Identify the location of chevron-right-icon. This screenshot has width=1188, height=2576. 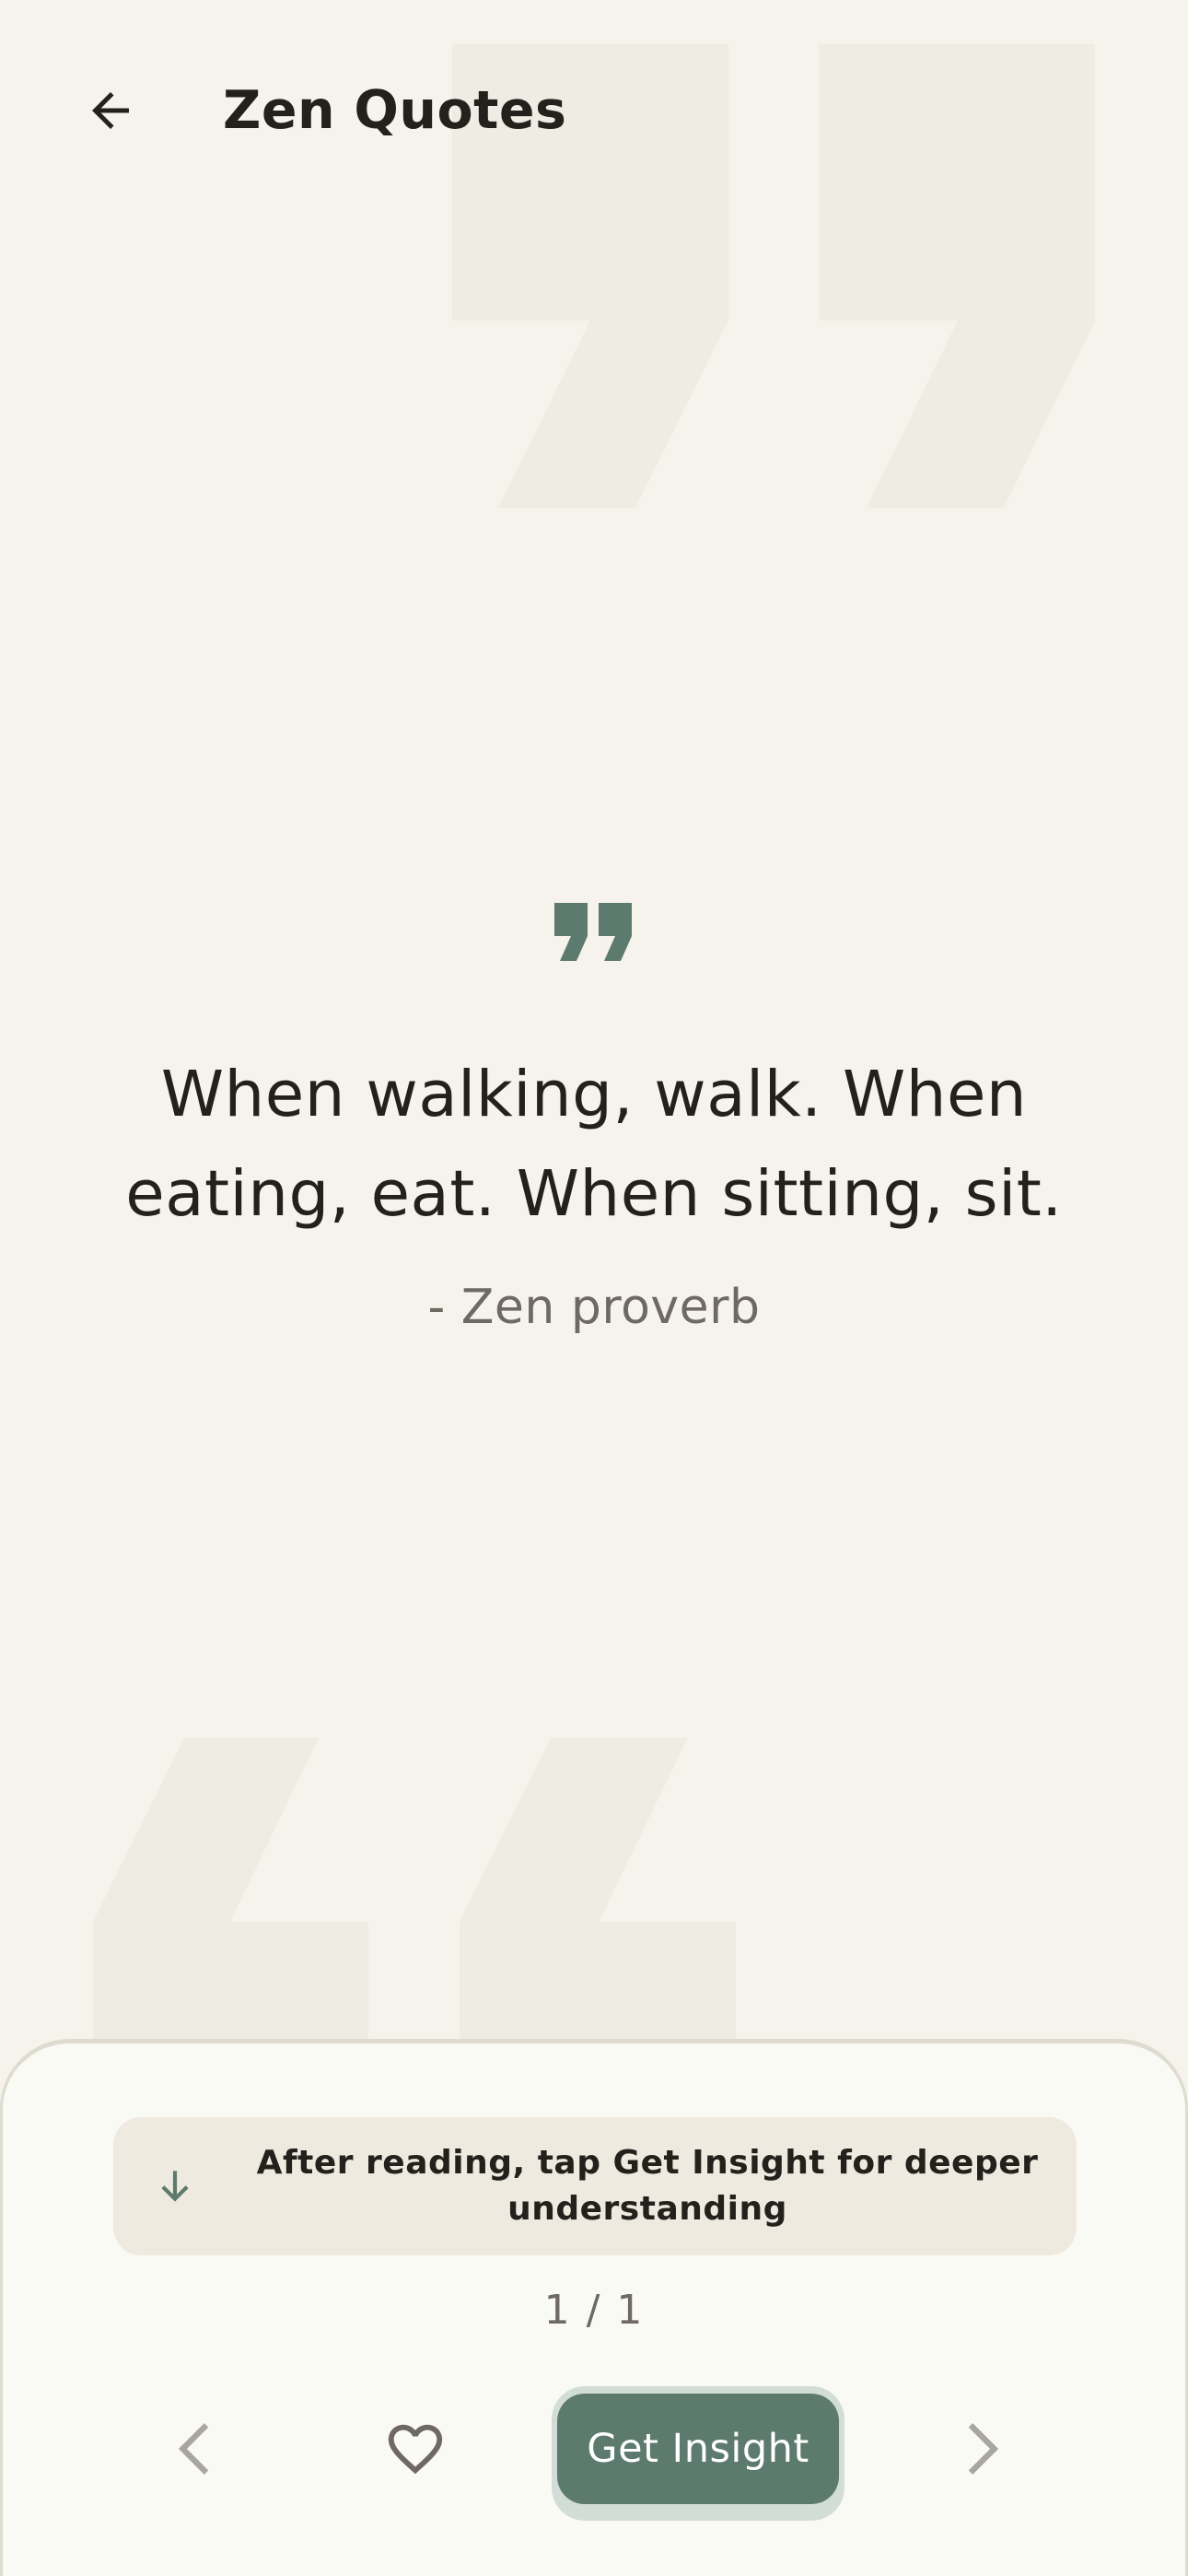
(983, 2449).